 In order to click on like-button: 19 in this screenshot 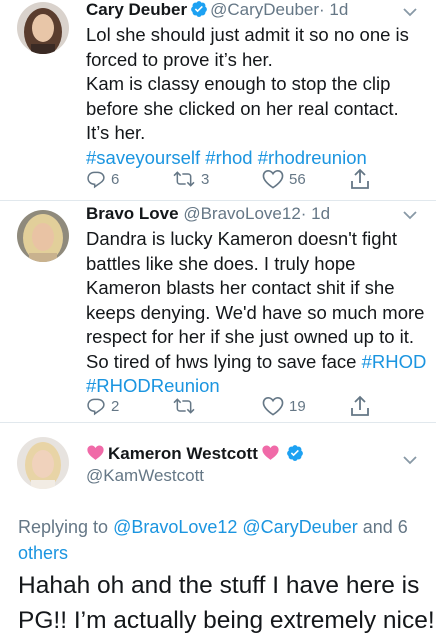, I will do `click(284, 406)`.